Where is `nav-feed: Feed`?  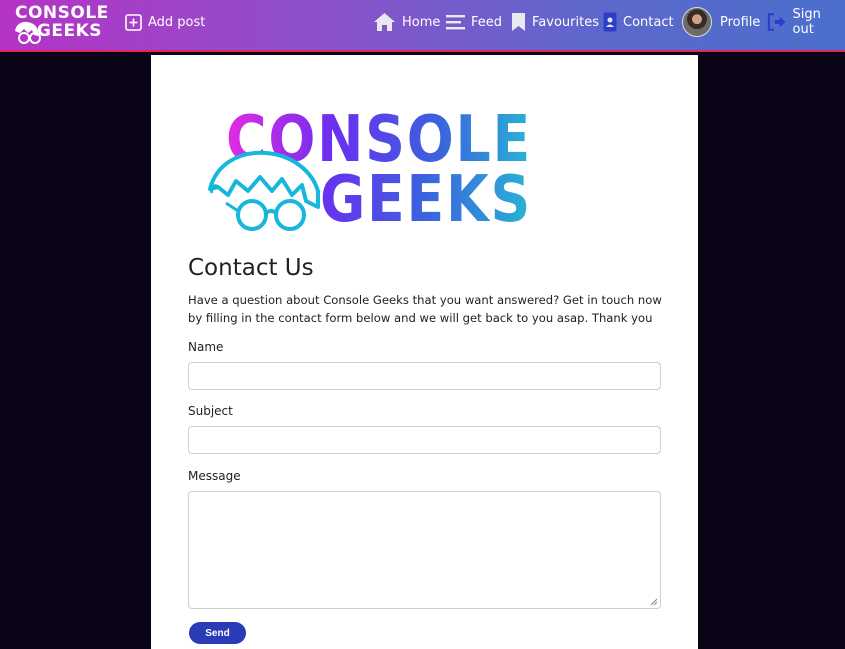
nav-feed: Feed is located at coordinates (474, 22).